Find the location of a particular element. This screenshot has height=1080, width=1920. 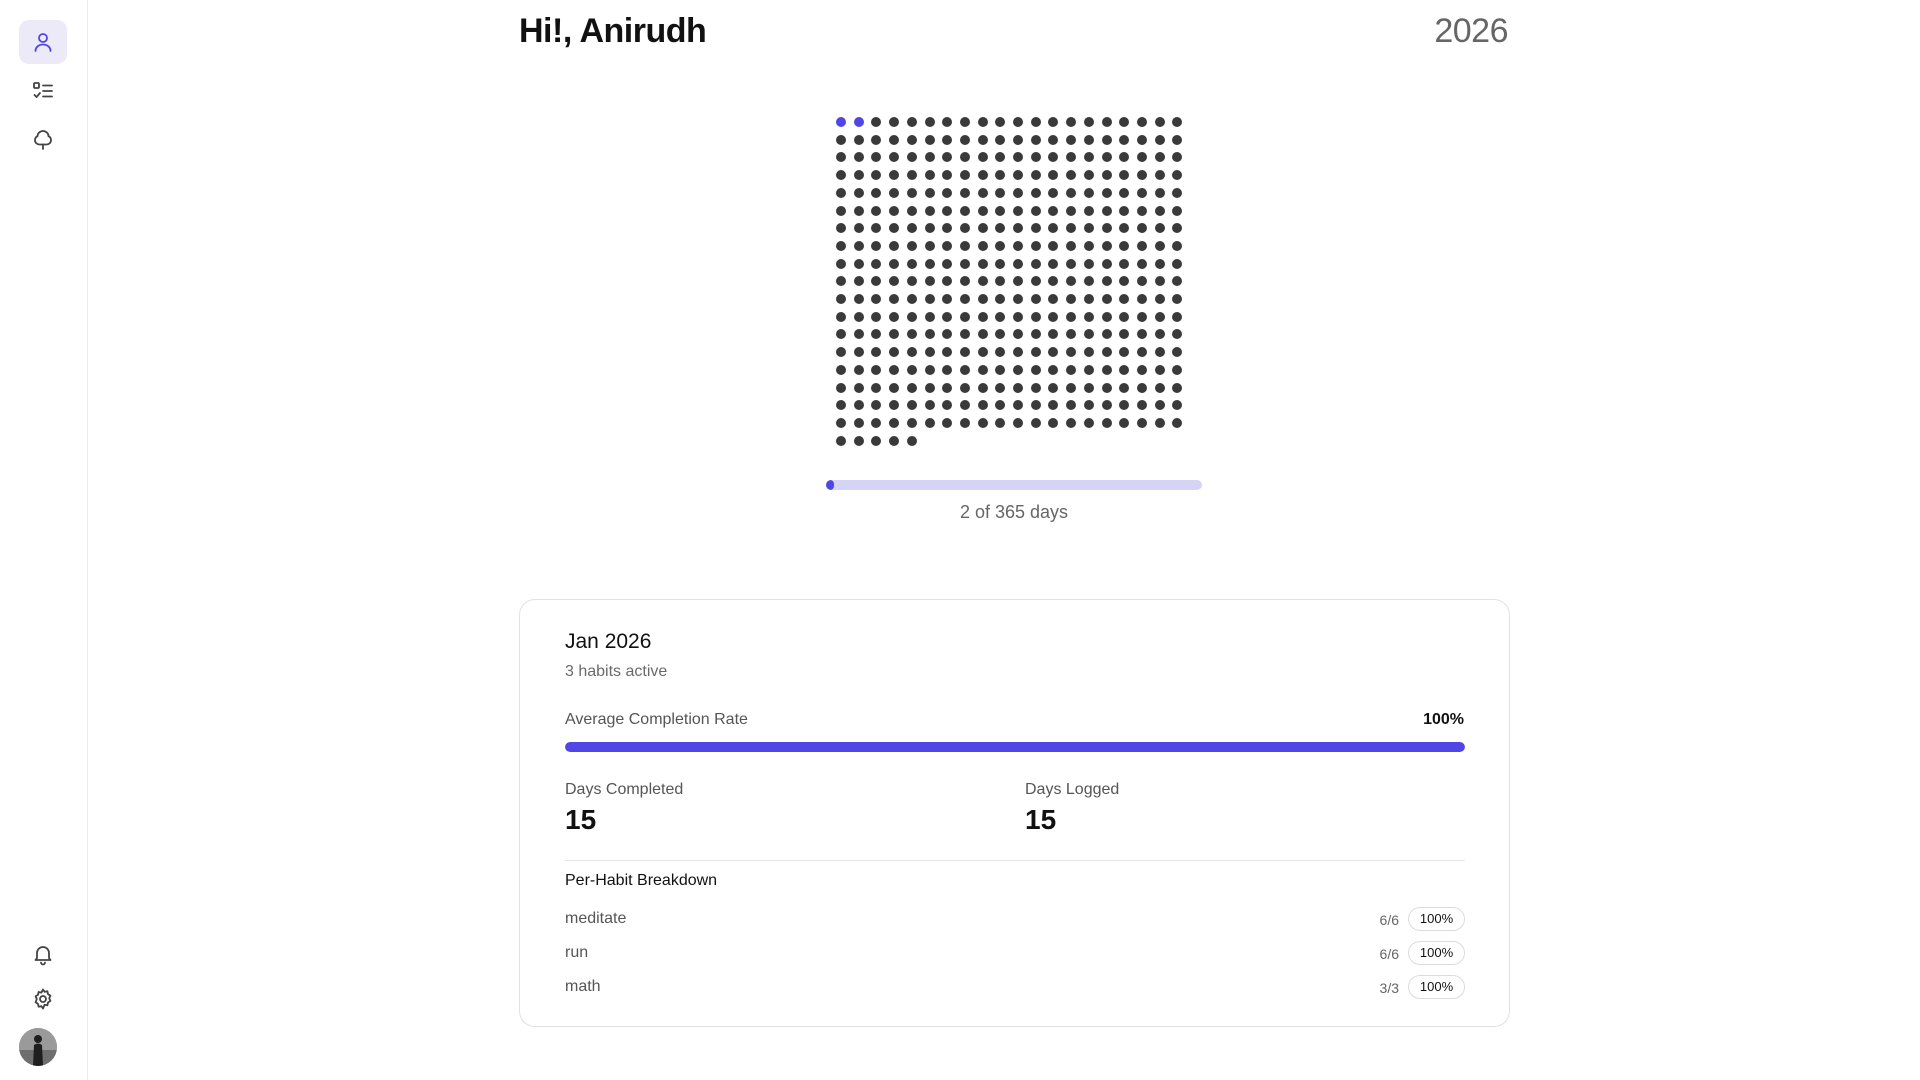

habit-name: math is located at coordinates (583, 986).